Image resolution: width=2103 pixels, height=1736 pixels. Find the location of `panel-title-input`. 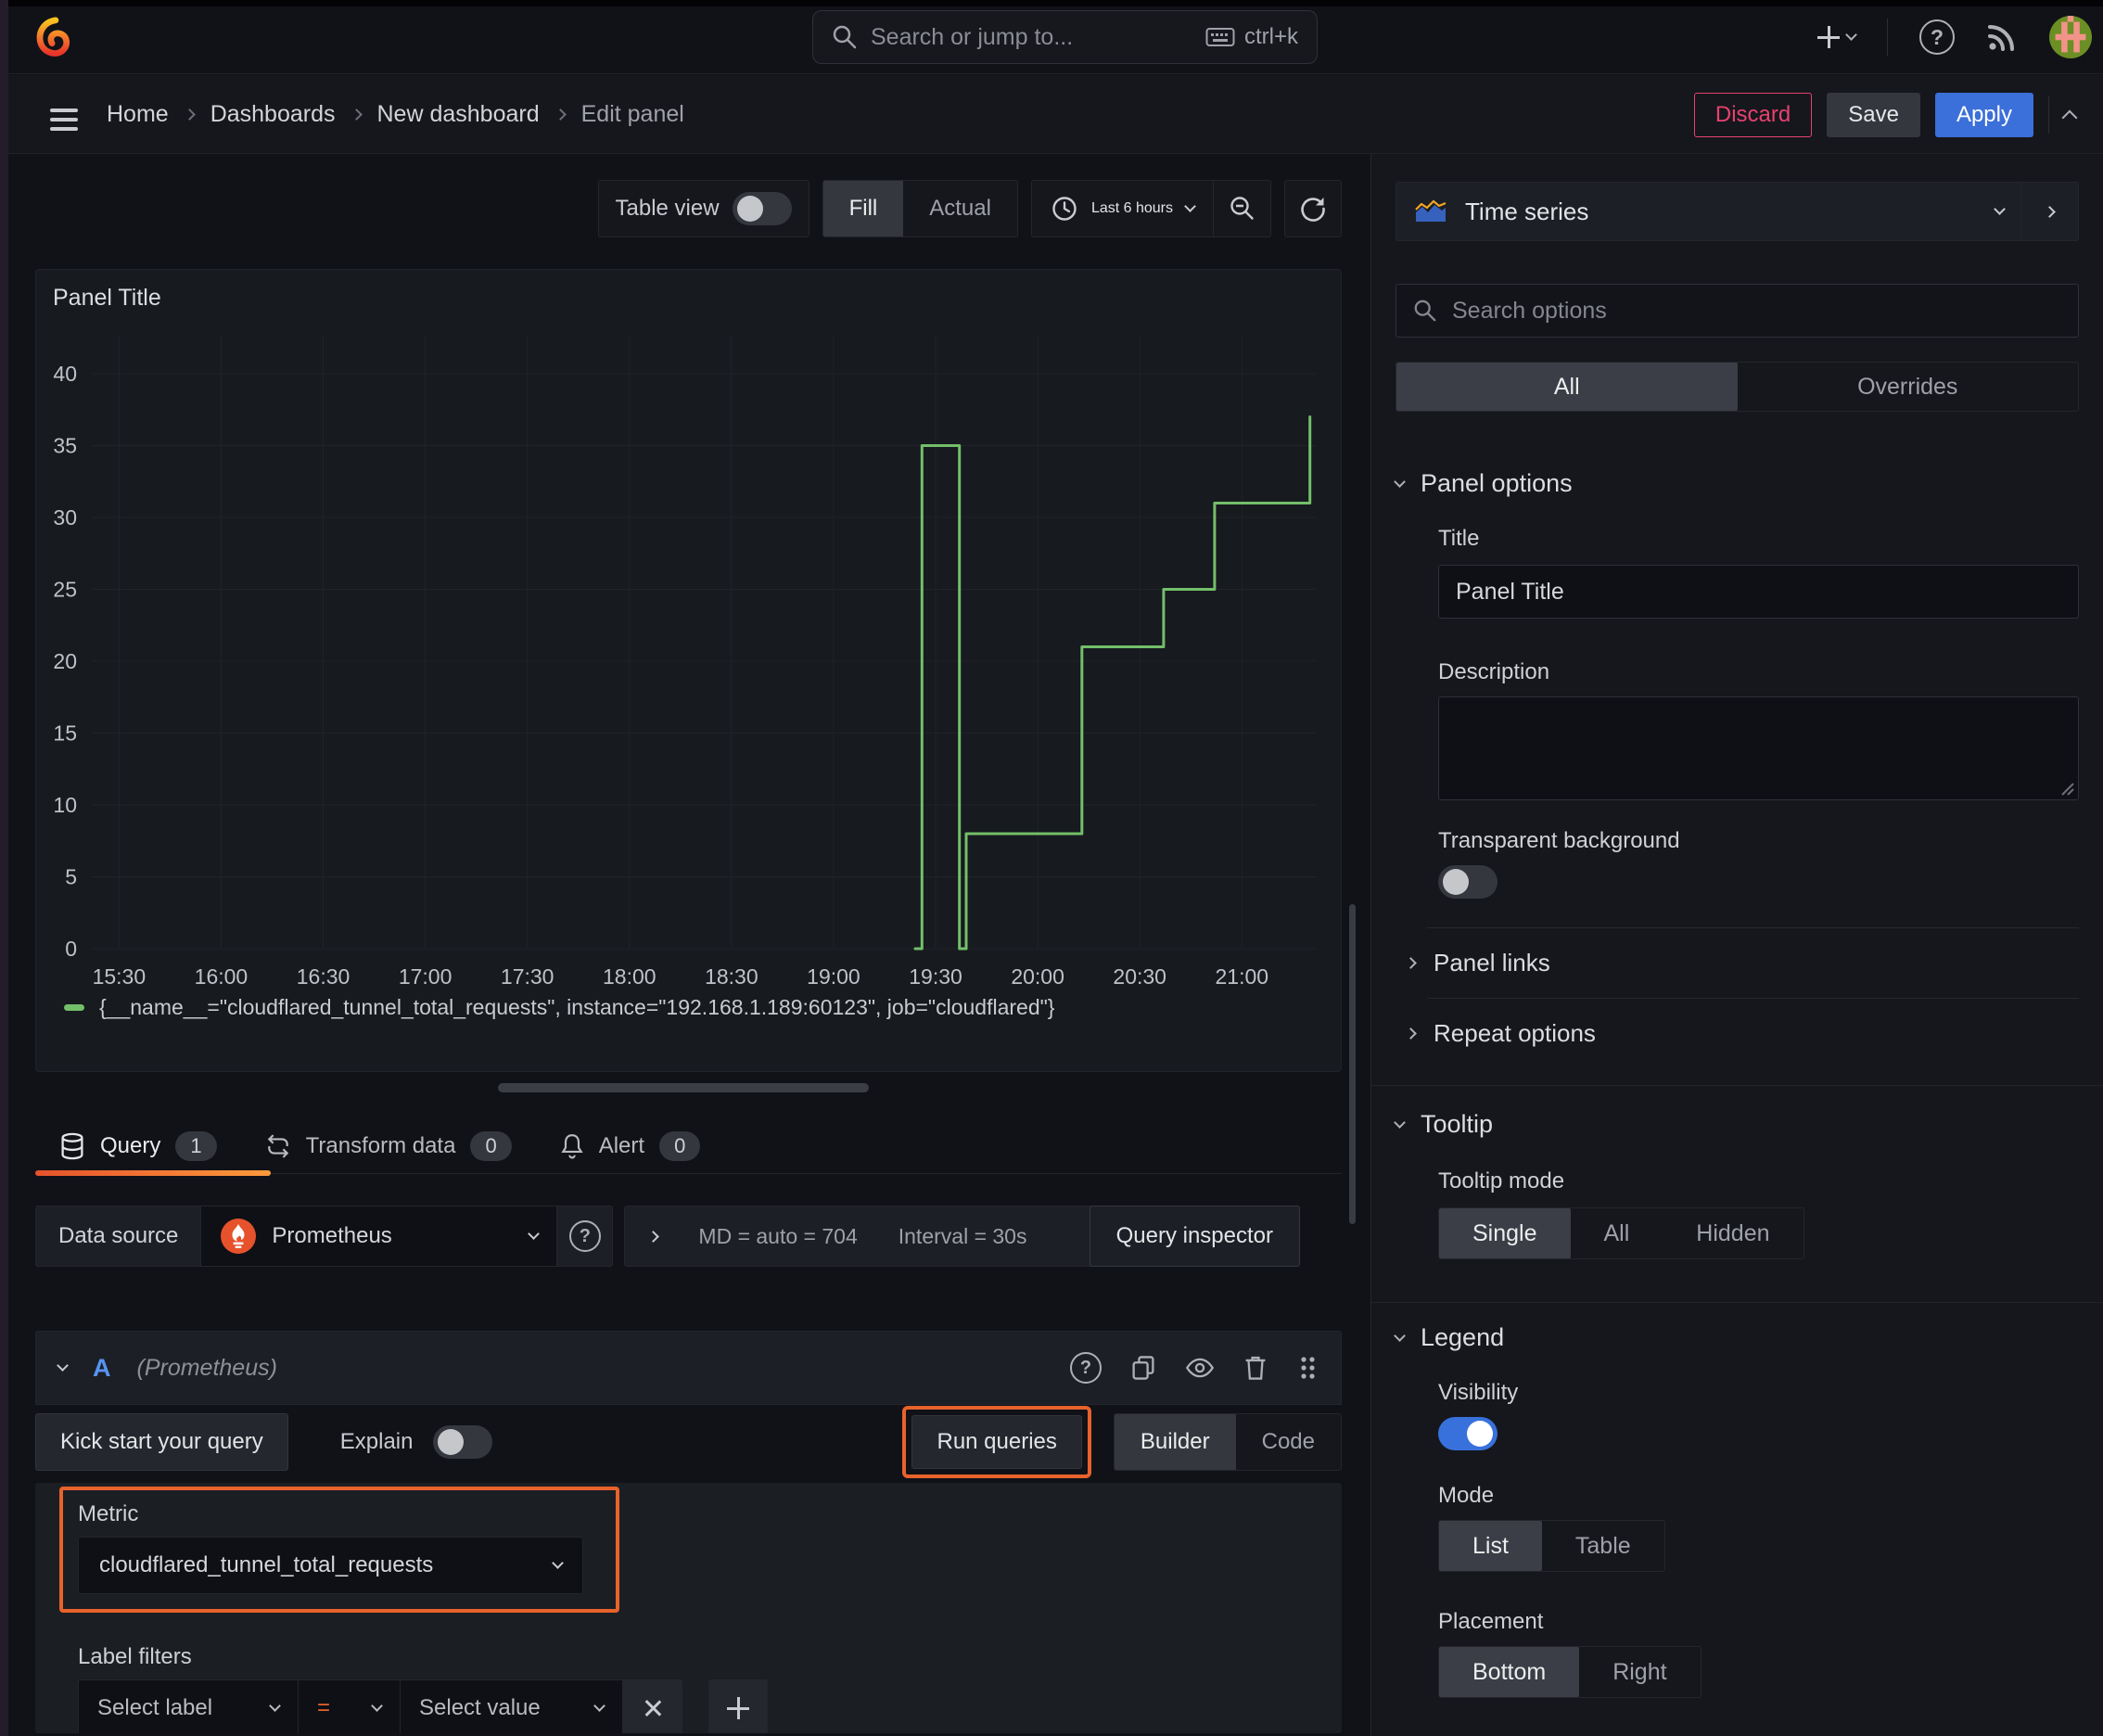

panel-title-input is located at coordinates (1758, 592).